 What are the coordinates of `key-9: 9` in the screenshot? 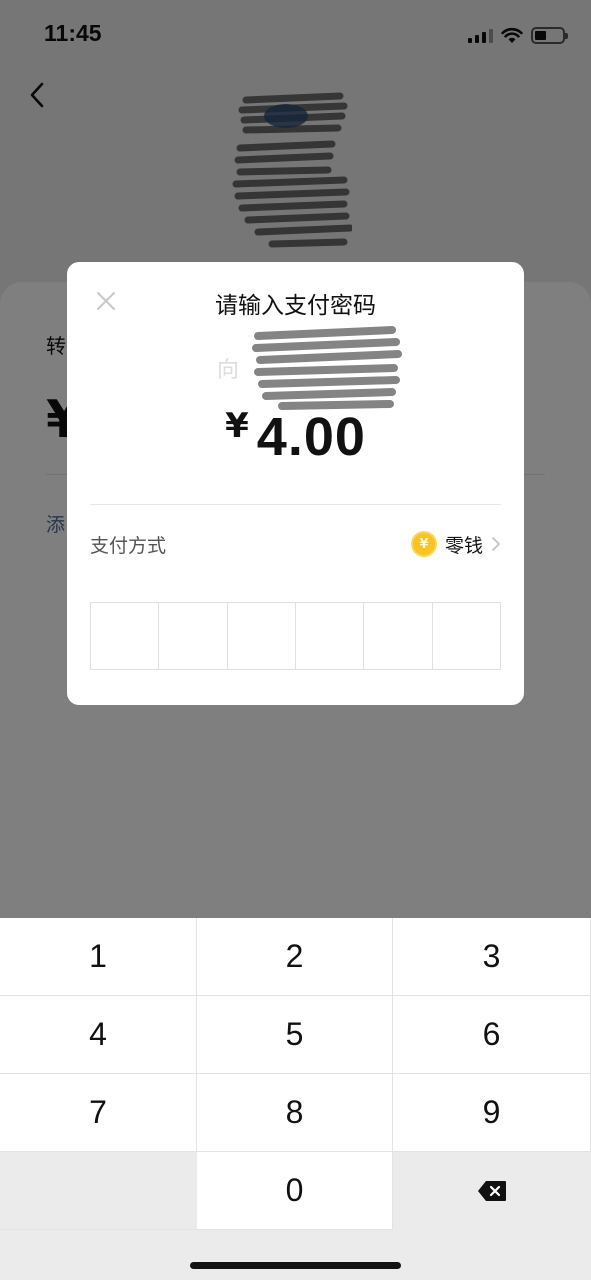 It's located at (492, 1113).